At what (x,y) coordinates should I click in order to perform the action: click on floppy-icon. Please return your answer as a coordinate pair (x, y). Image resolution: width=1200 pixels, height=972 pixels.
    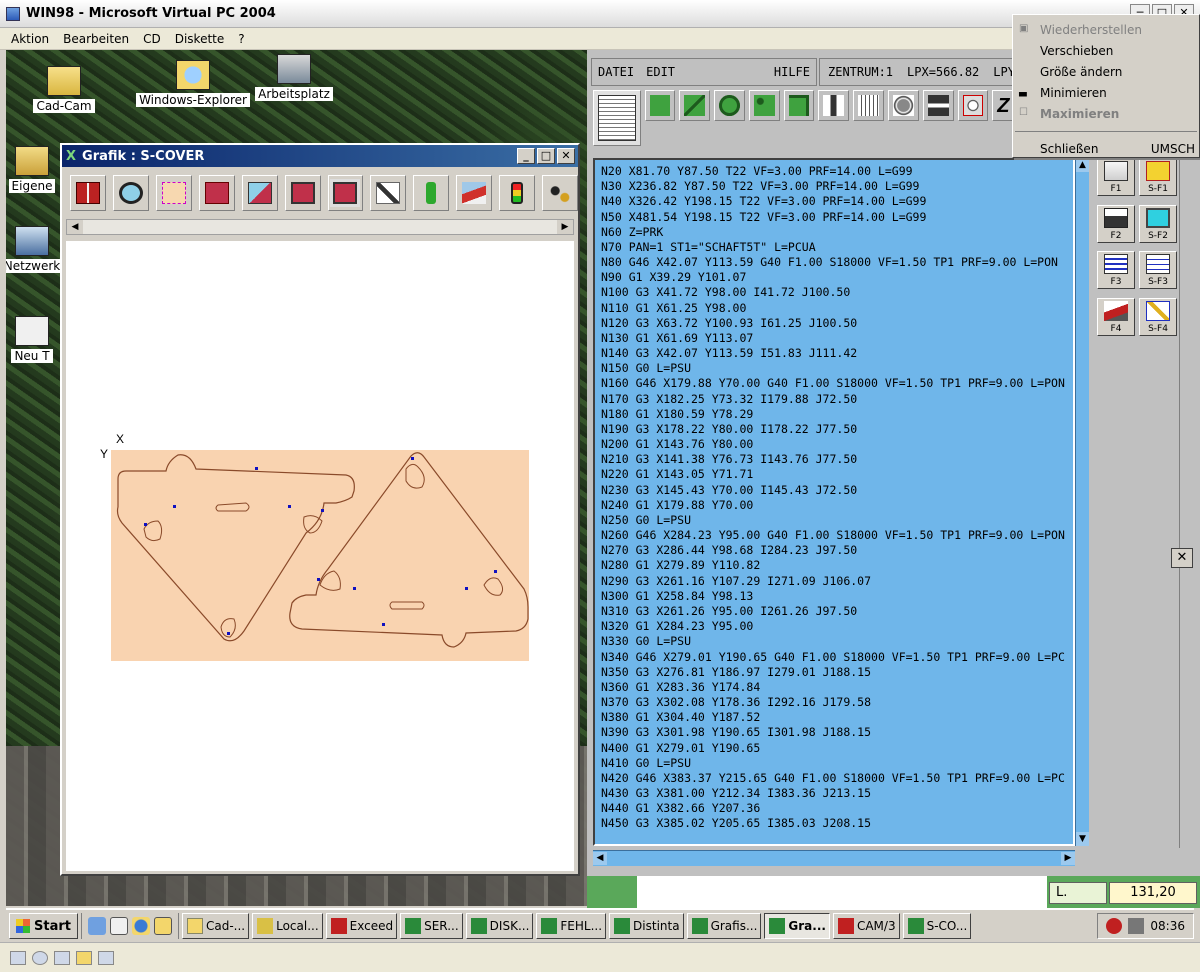
    Looking at the image, I should click on (62, 957).